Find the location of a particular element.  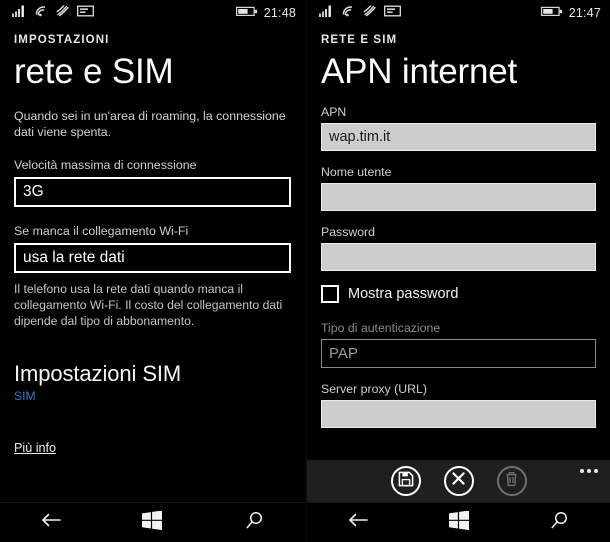

status-bar-right: 21:47 is located at coordinates (458, 13).